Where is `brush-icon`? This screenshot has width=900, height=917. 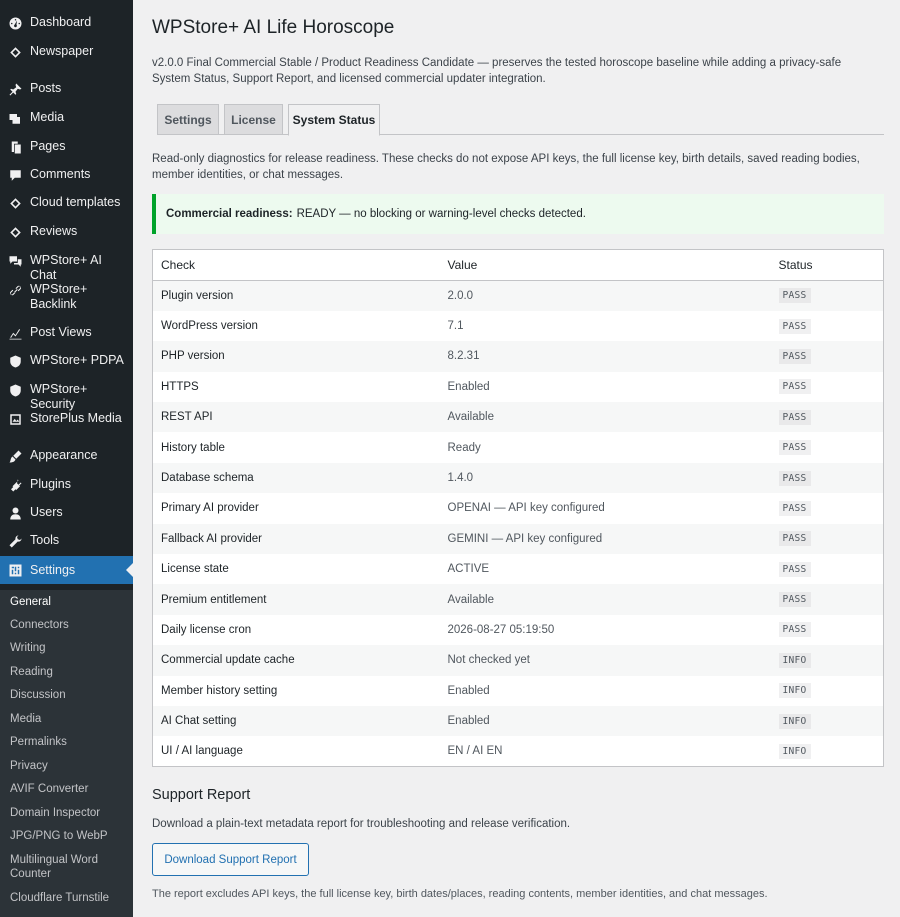
brush-icon is located at coordinates (15, 456).